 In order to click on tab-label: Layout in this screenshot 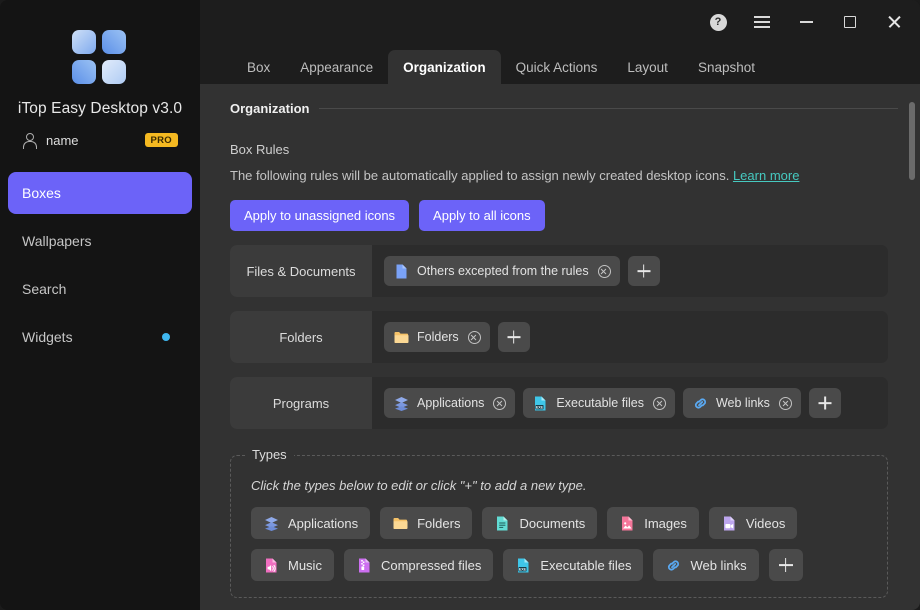, I will do `click(647, 67)`.